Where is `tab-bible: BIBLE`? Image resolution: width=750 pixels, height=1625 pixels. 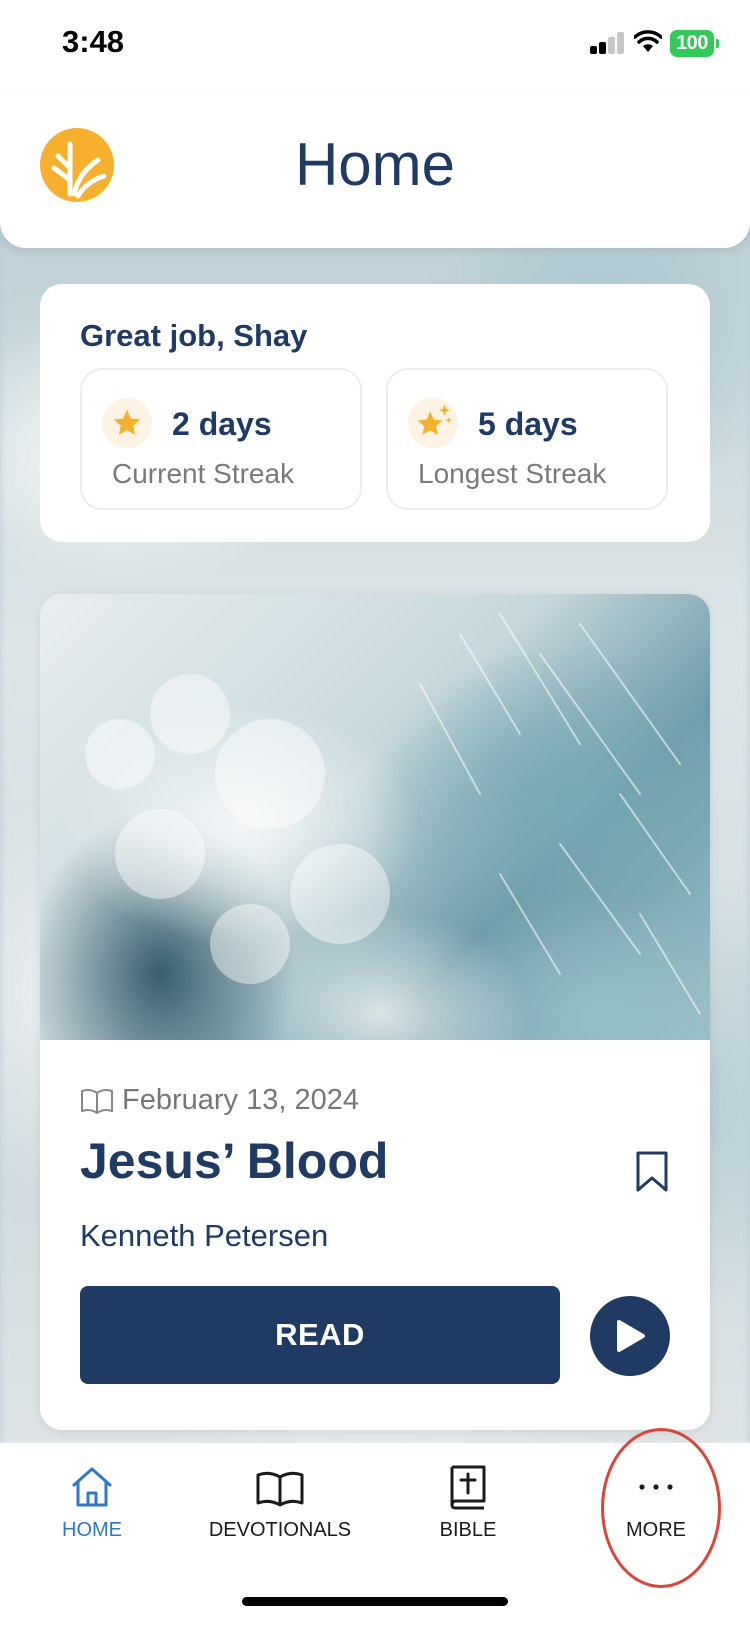 tab-bible: BIBLE is located at coordinates (468, 1502).